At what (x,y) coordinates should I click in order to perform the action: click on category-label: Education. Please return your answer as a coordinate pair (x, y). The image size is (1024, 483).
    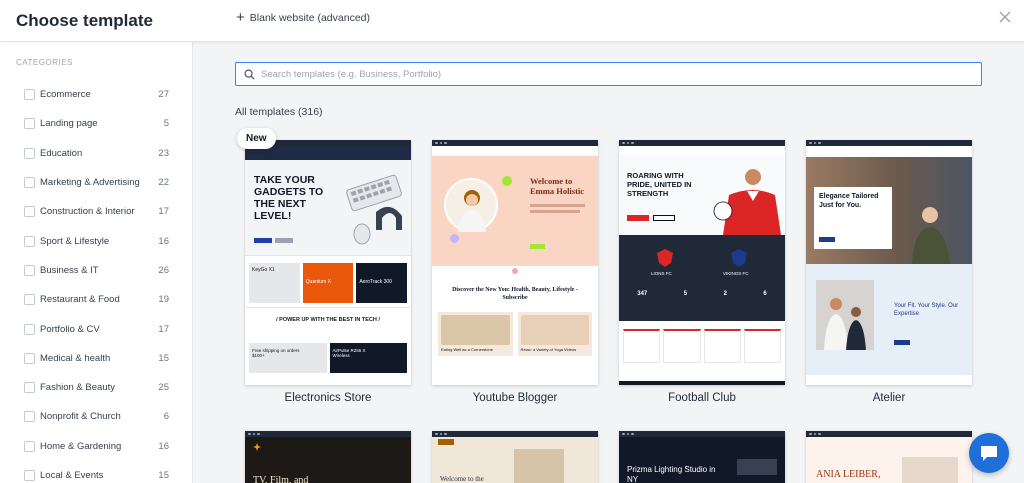
    Looking at the image, I should click on (61, 153).